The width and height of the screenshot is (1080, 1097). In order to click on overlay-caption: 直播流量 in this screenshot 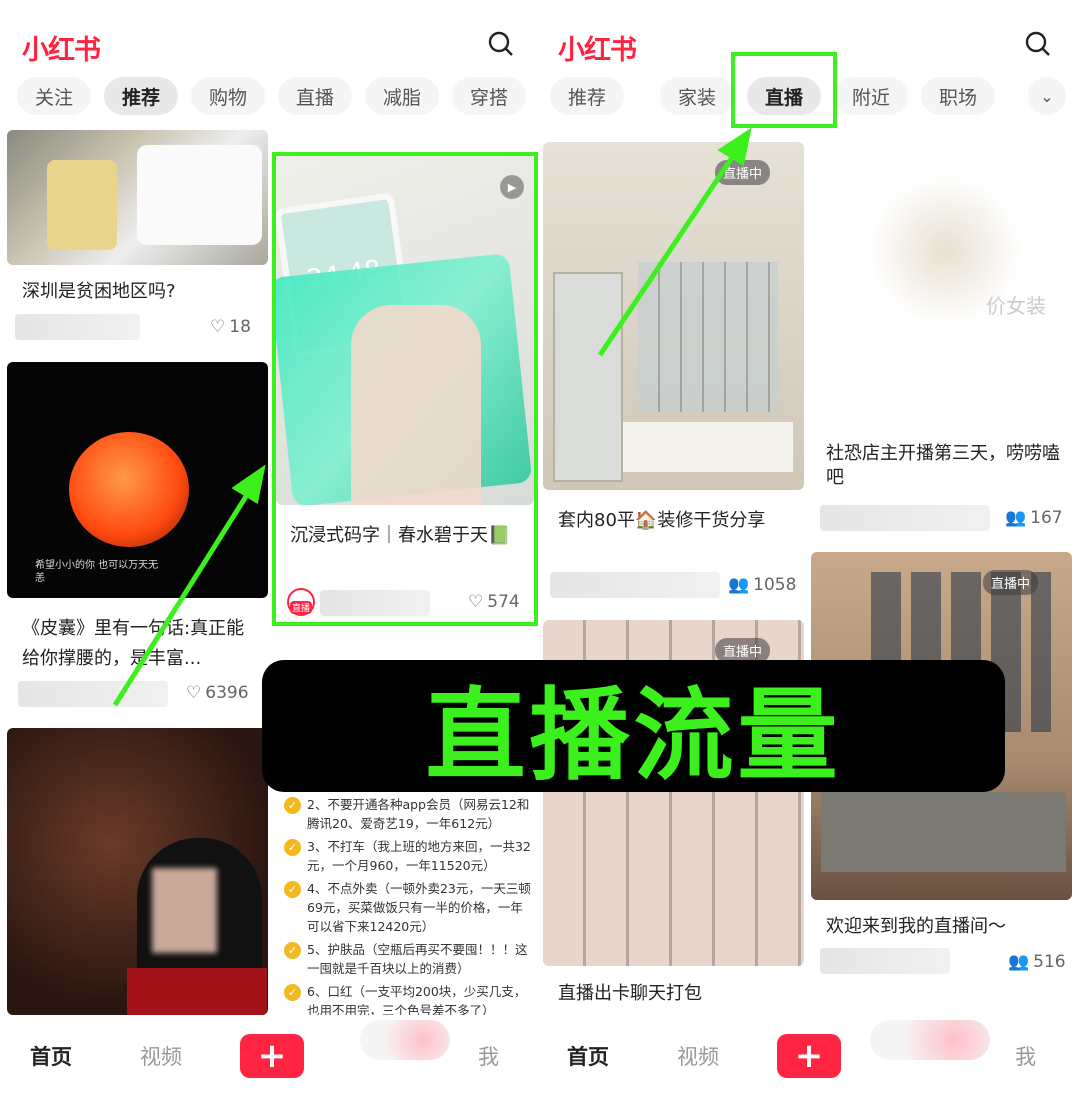, I will do `click(633, 727)`.